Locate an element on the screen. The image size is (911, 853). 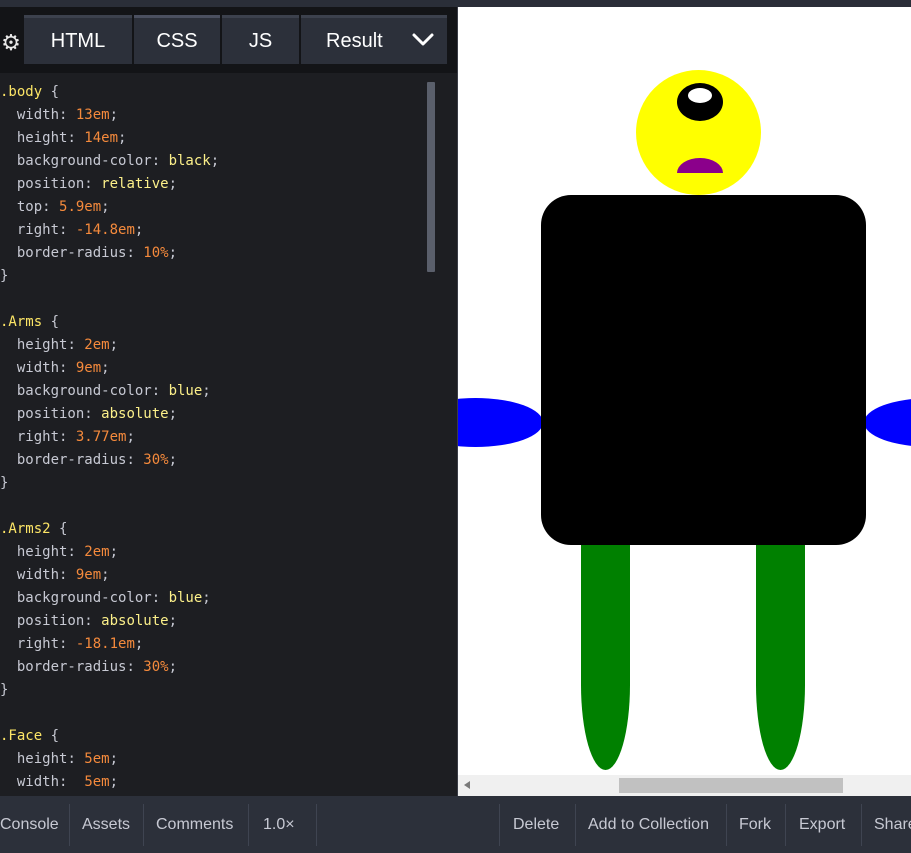
tab-html: HTML is located at coordinates (78, 39).